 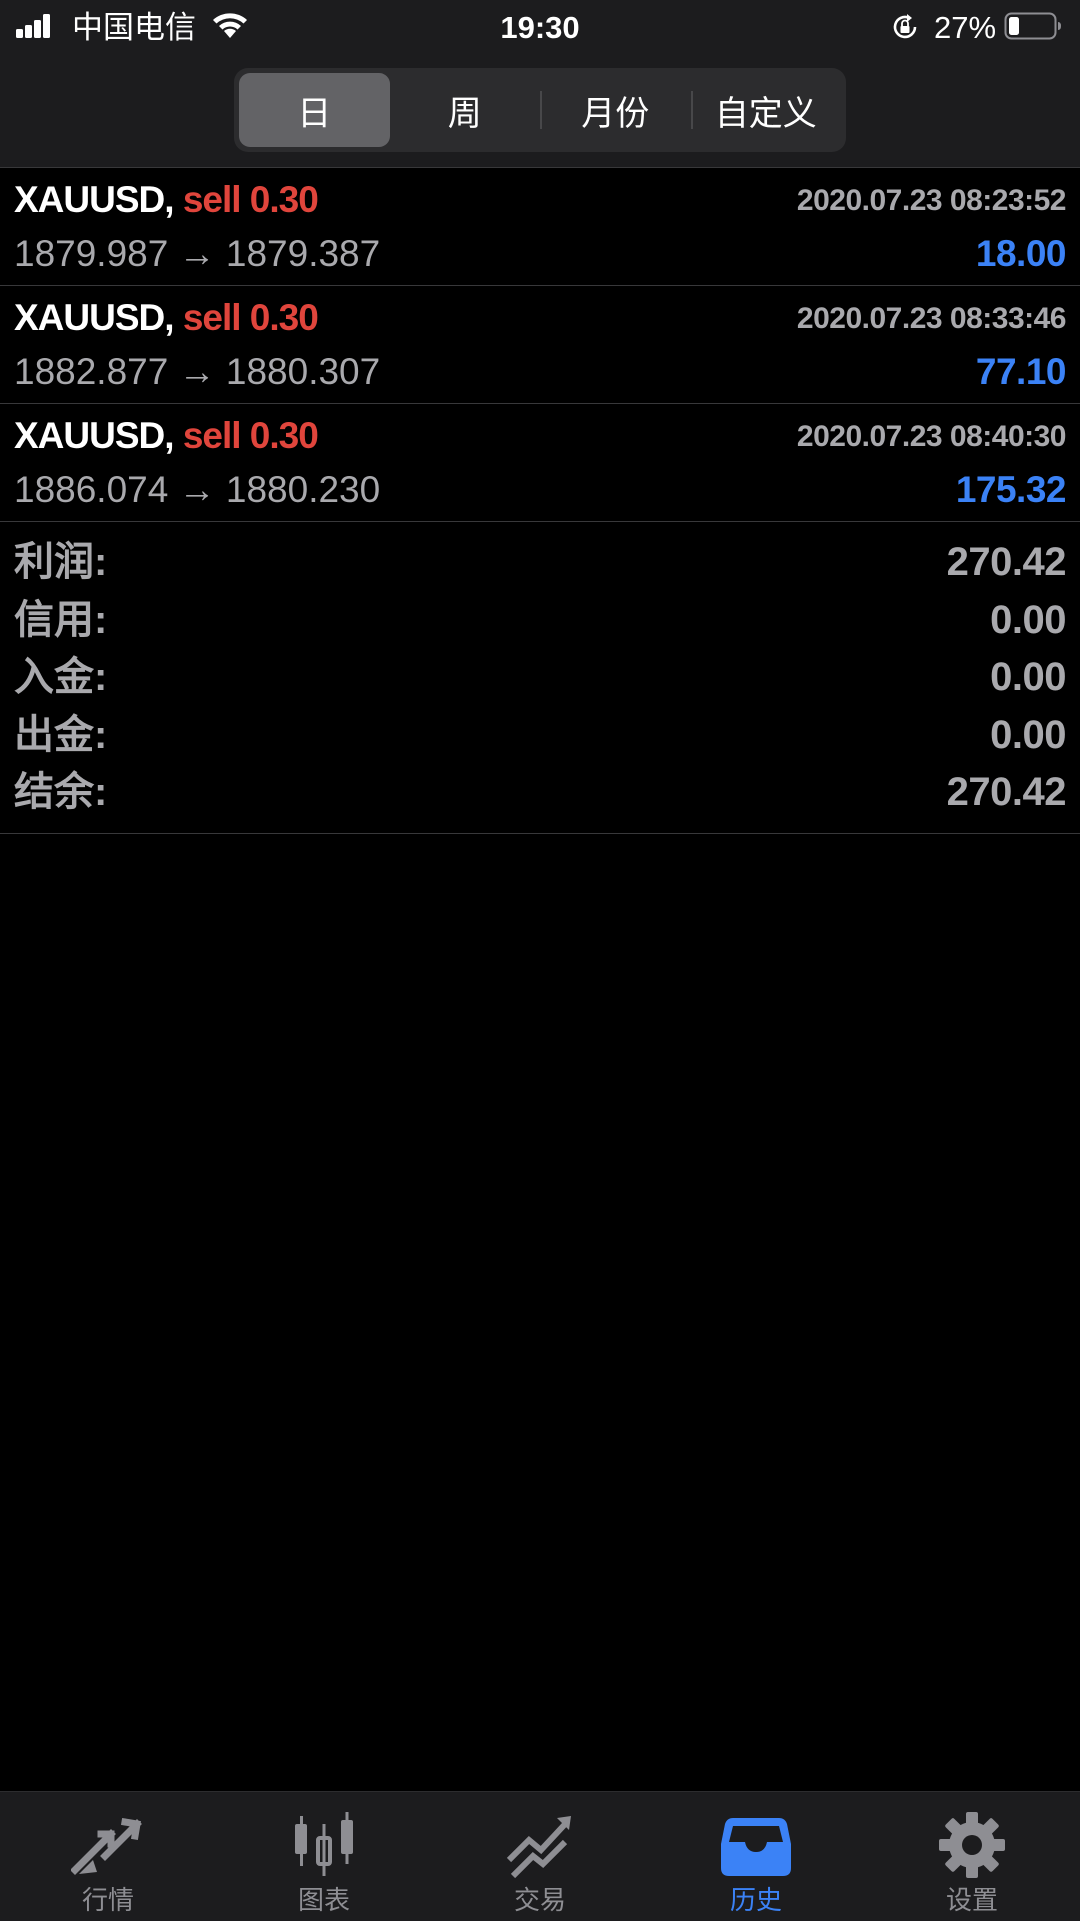 What do you see at coordinates (540, 28) in the screenshot?
I see `status-bar: 中国电信 19:30 27%` at bounding box center [540, 28].